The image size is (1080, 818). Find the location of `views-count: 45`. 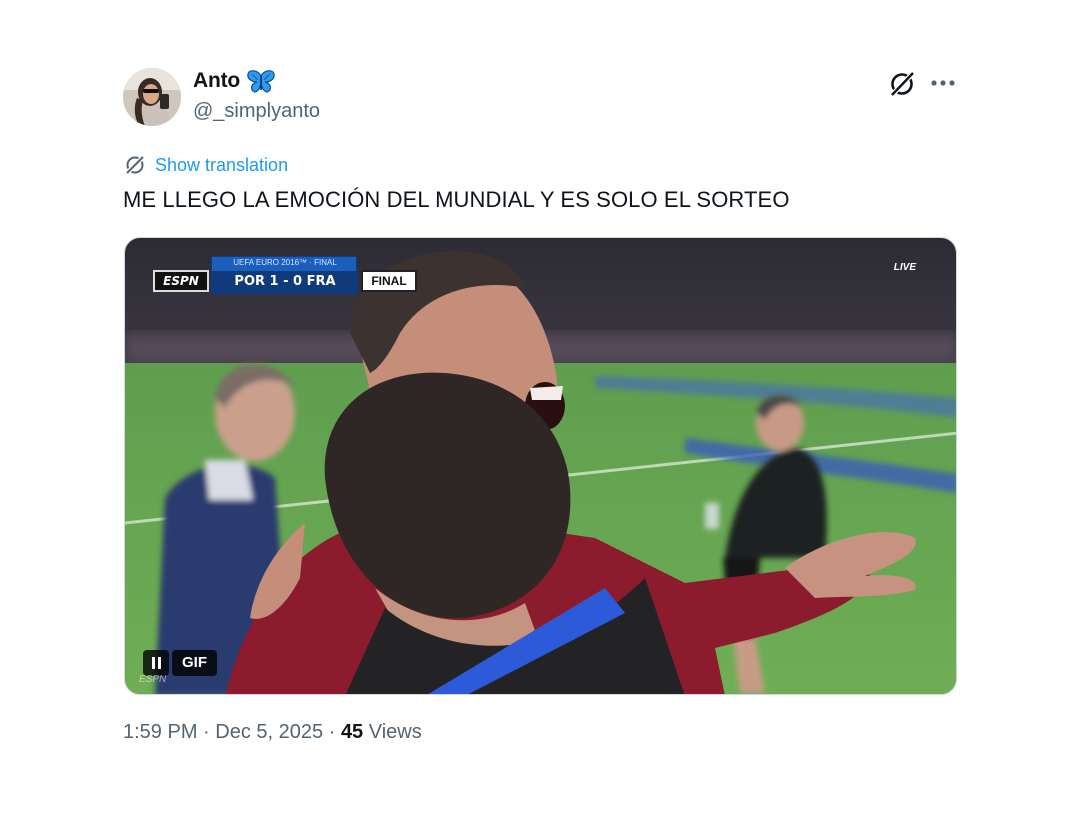

views-count: 45 is located at coordinates (352, 732).